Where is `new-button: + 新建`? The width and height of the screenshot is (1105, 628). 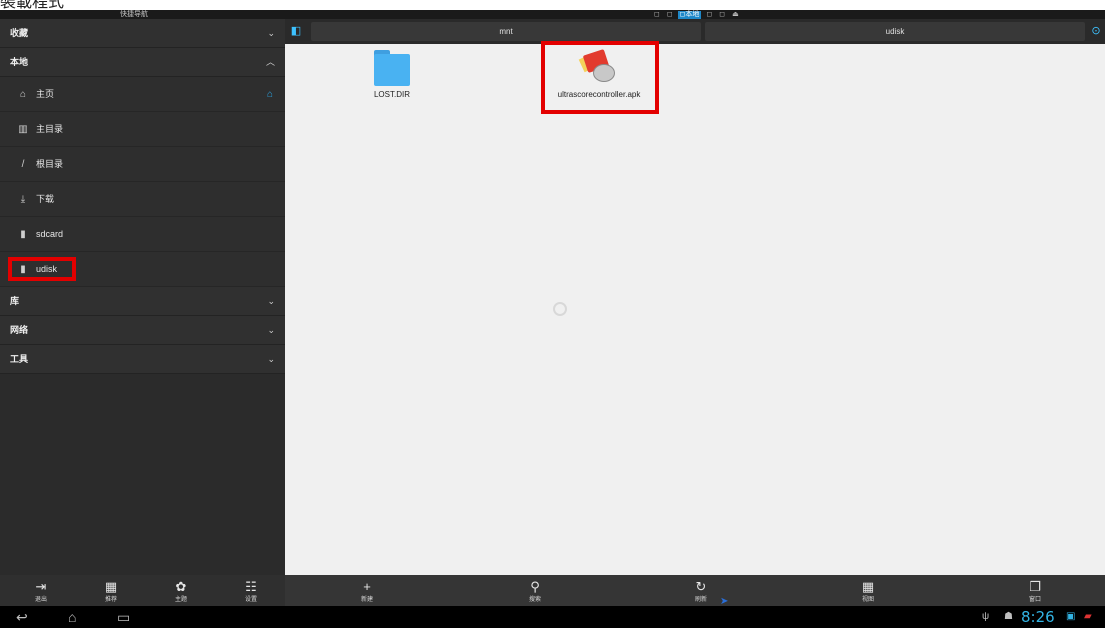
new-button: + 新建 is located at coordinates (367, 590).